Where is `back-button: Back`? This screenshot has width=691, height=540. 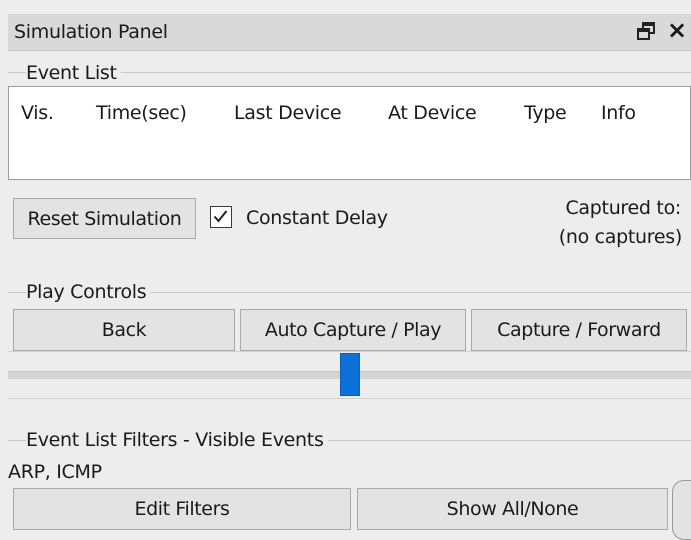 back-button: Back is located at coordinates (124, 330).